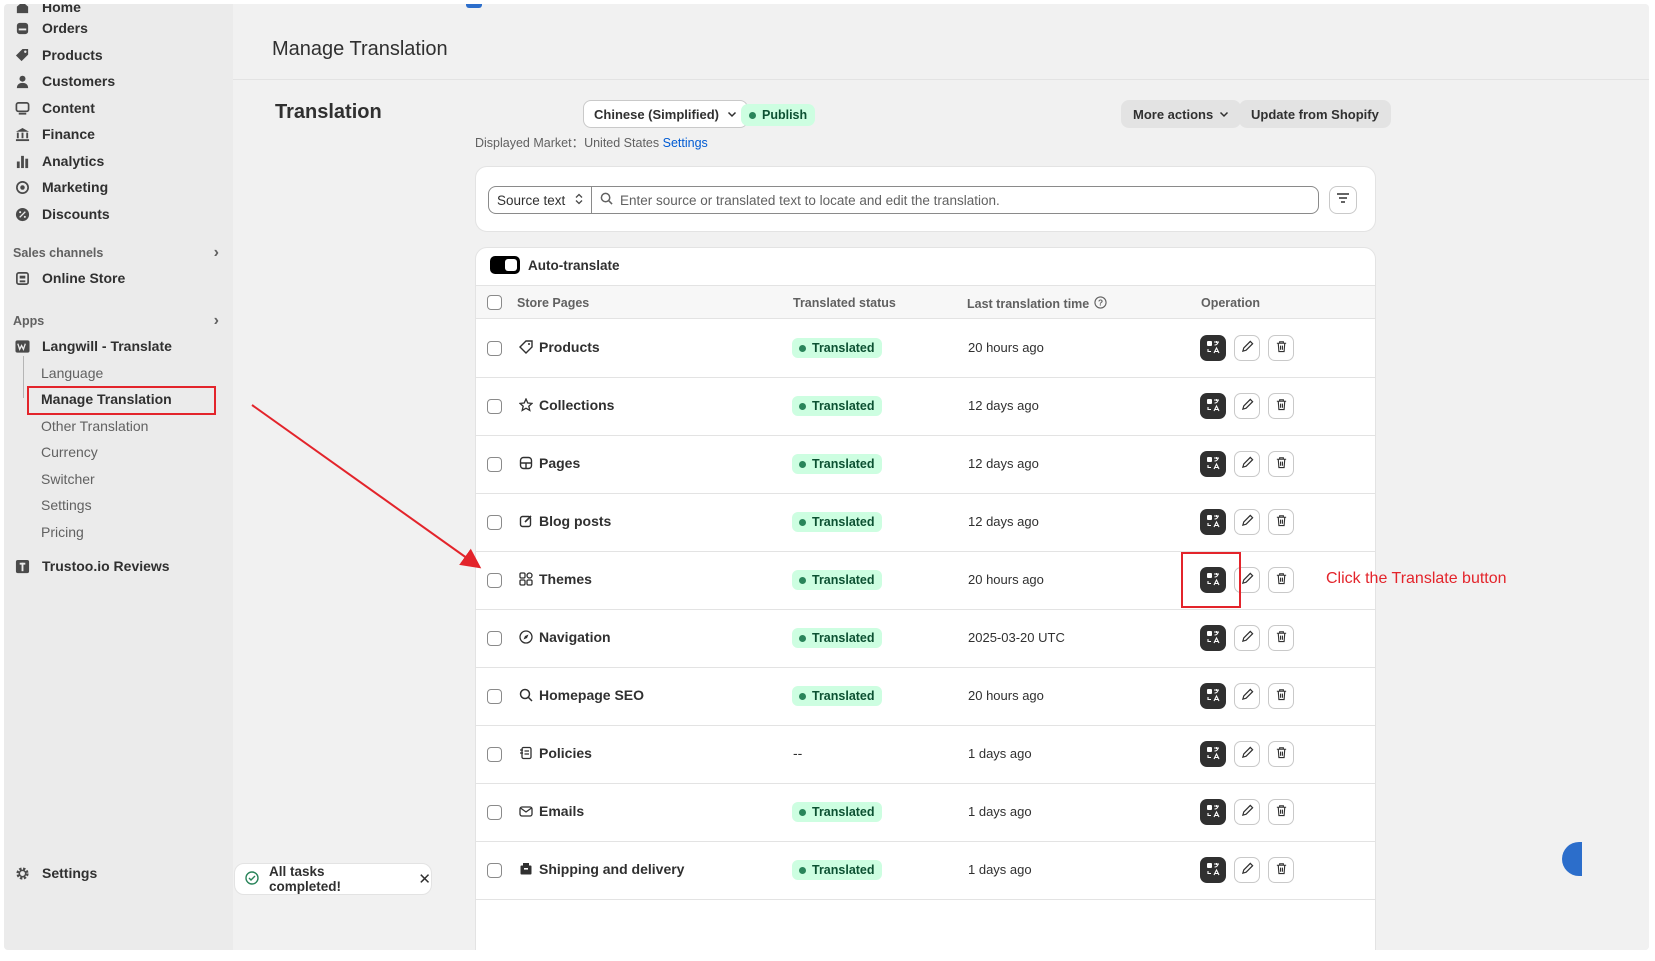 The width and height of the screenshot is (1655, 961). What do you see at coordinates (252, 879) in the screenshot?
I see `check-circle-icon` at bounding box center [252, 879].